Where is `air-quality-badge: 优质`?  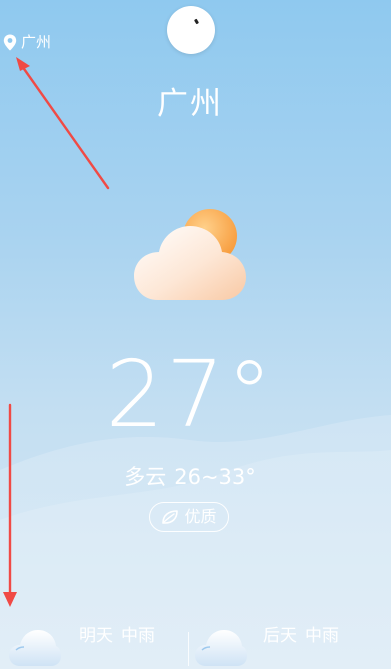
air-quality-badge: 优质 is located at coordinates (189, 517).